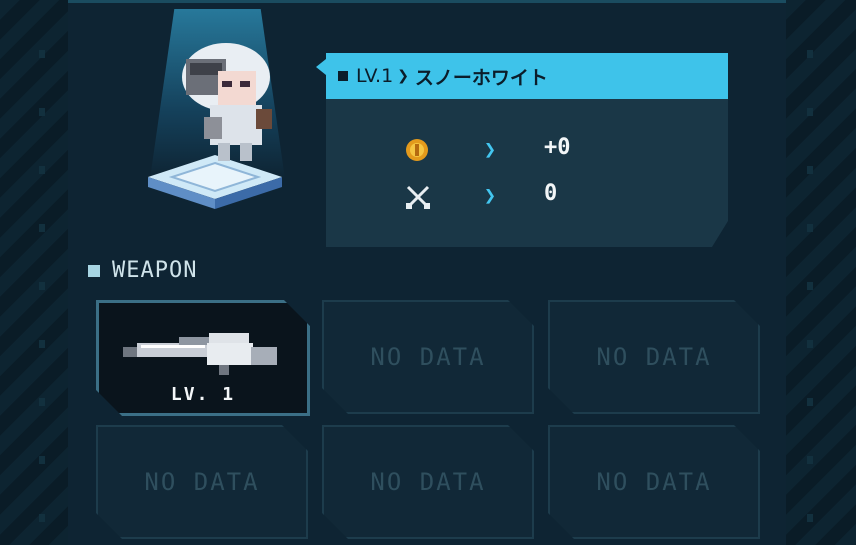  What do you see at coordinates (202, 349) in the screenshot?
I see `rifle-icon` at bounding box center [202, 349].